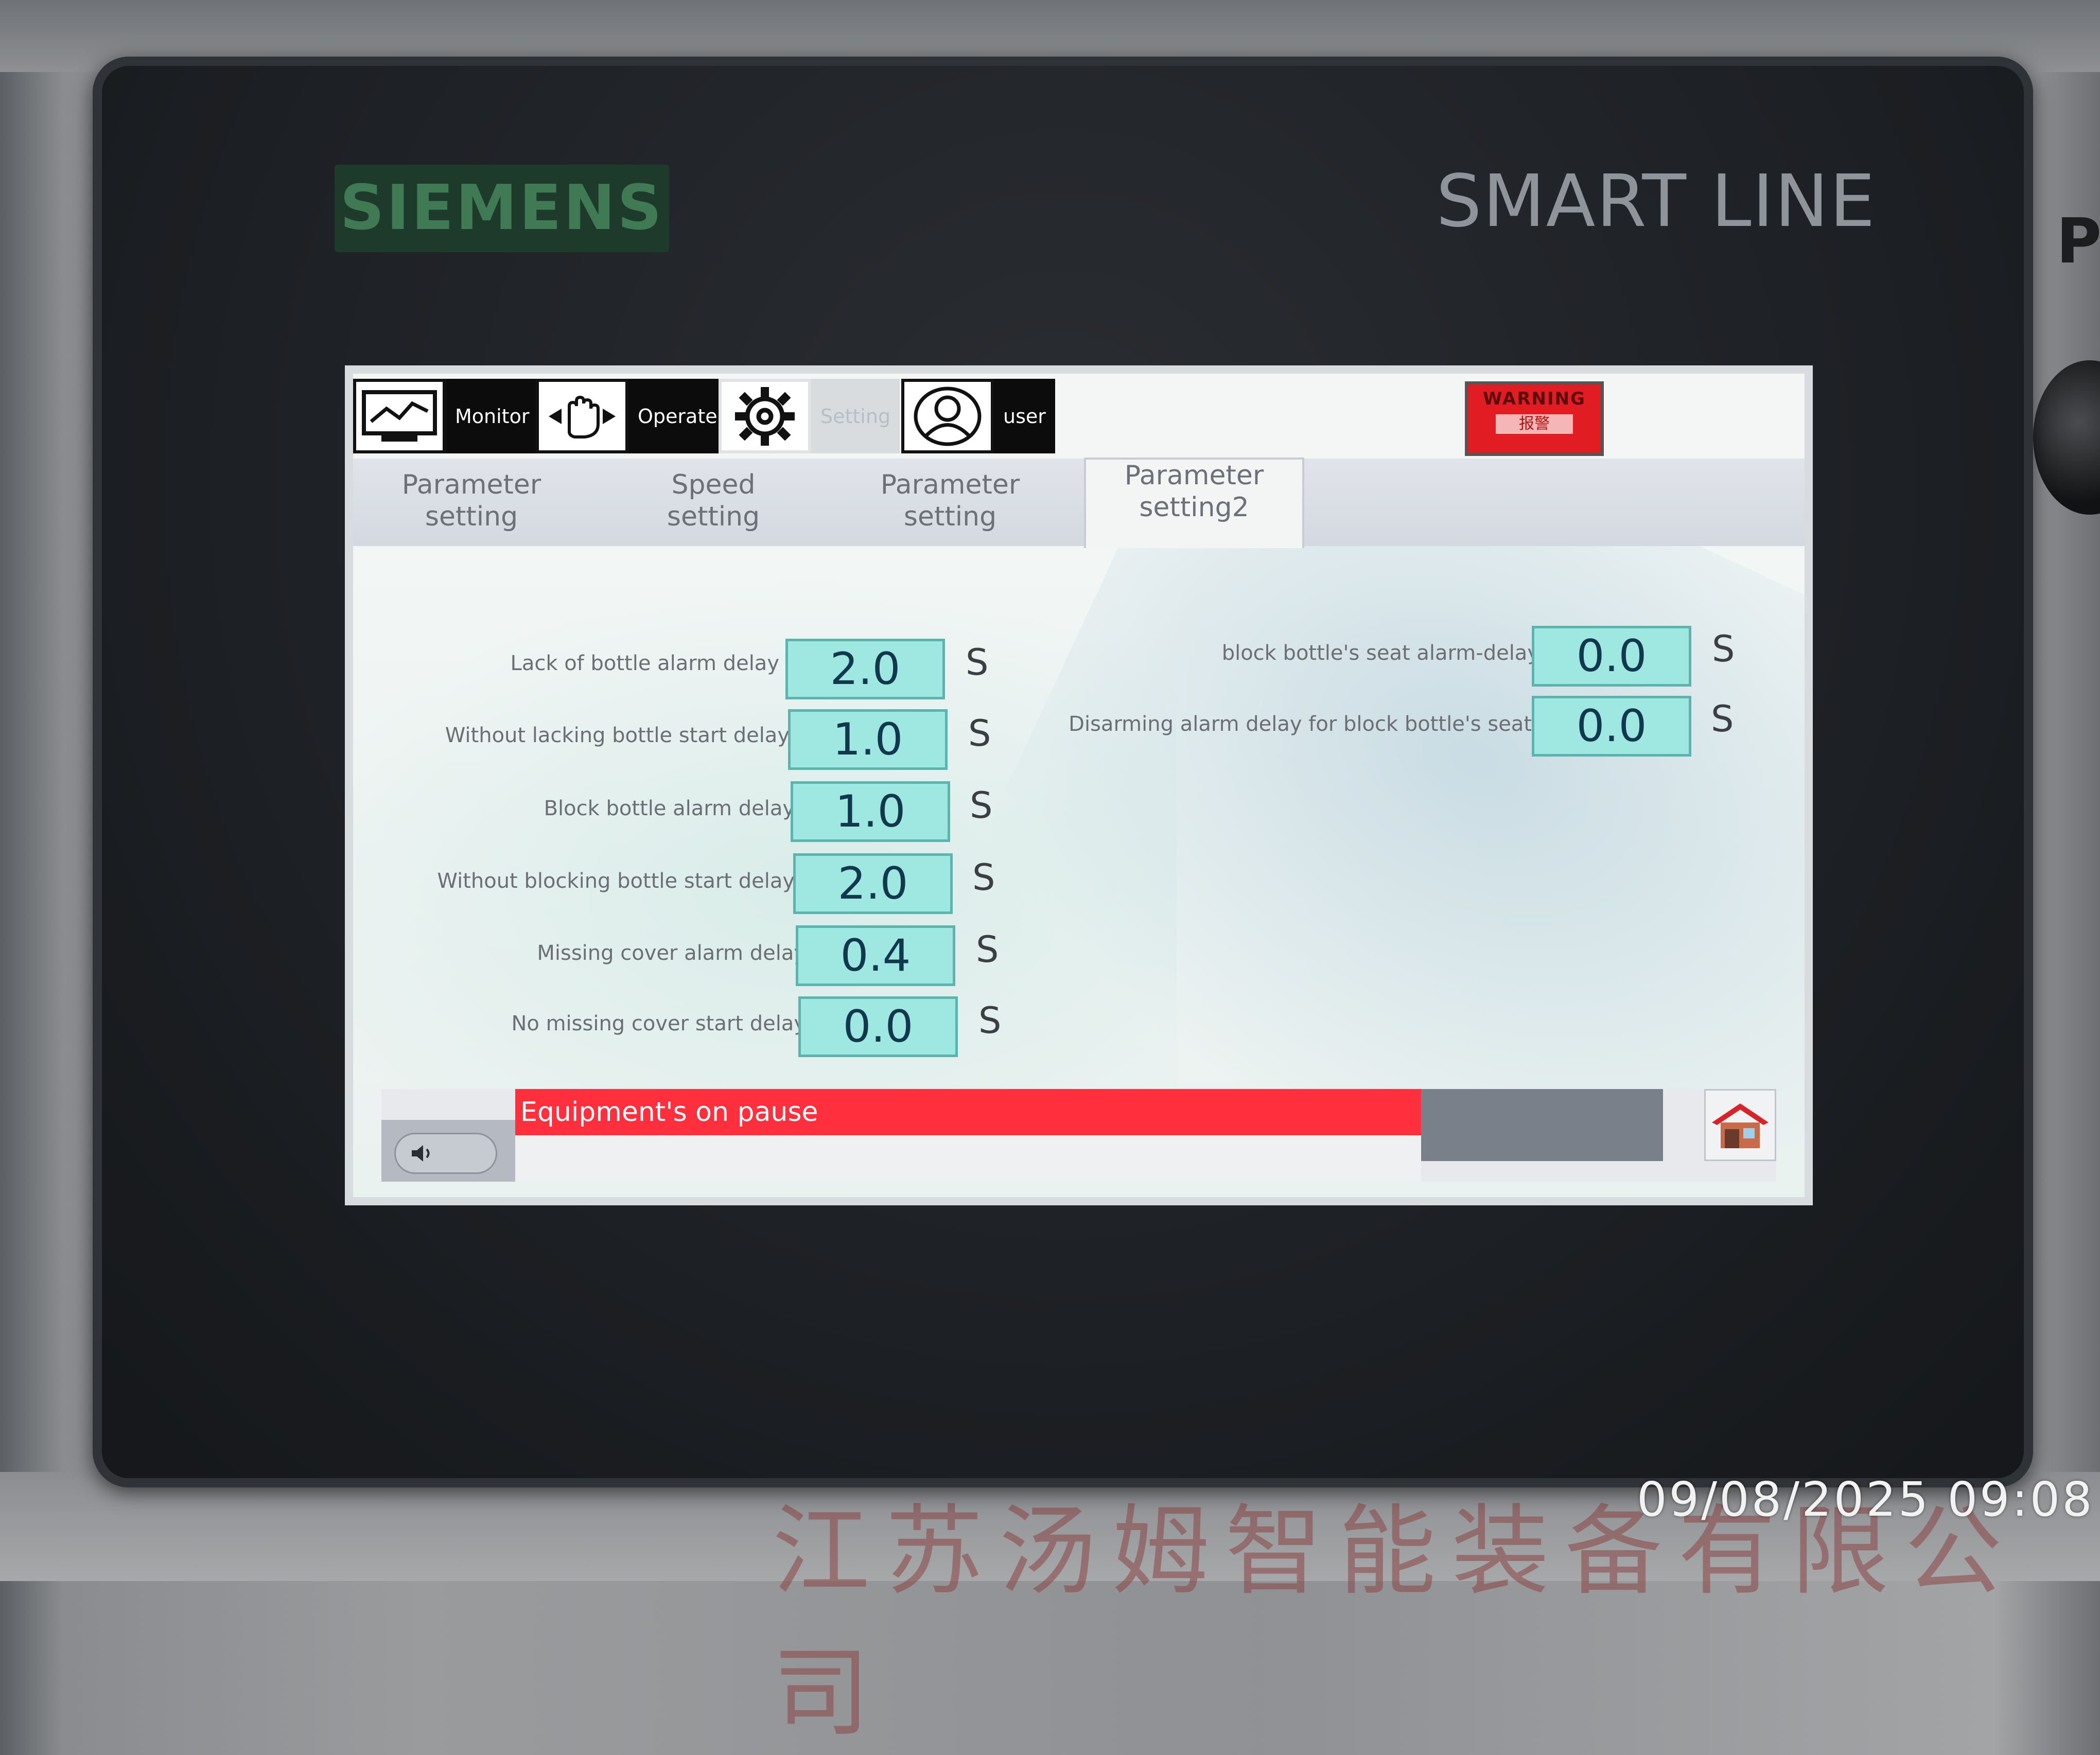  I want to click on param-label: Missing cover alarm delay, so click(671, 953).